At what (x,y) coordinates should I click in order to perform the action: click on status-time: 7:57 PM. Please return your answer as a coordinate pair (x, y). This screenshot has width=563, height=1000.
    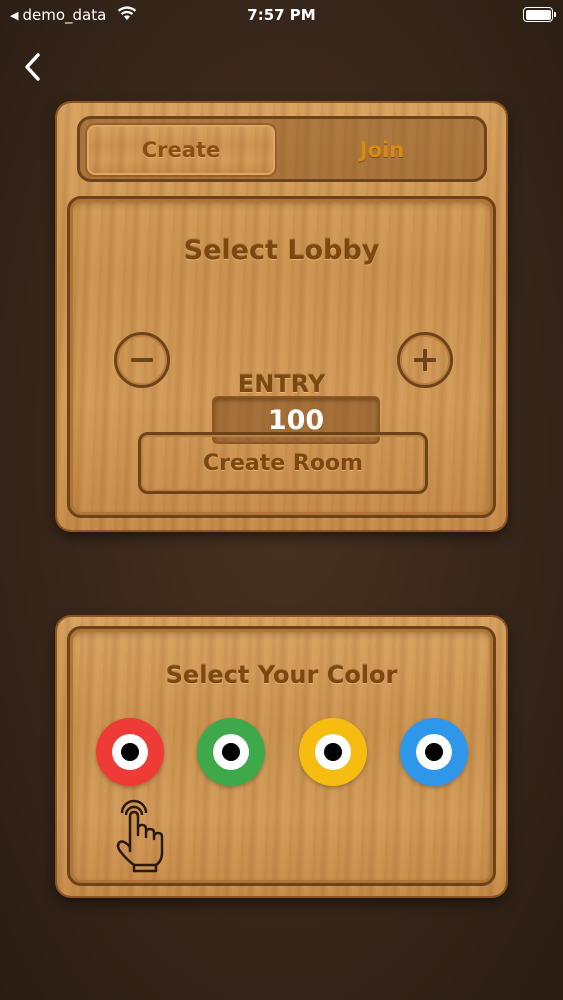
    Looking at the image, I should click on (281, 15).